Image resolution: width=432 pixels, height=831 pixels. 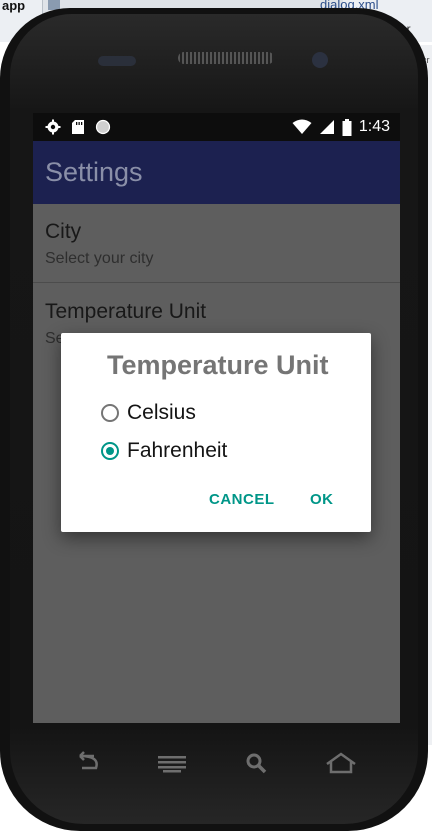 I want to click on gear-icon, so click(x=53, y=127).